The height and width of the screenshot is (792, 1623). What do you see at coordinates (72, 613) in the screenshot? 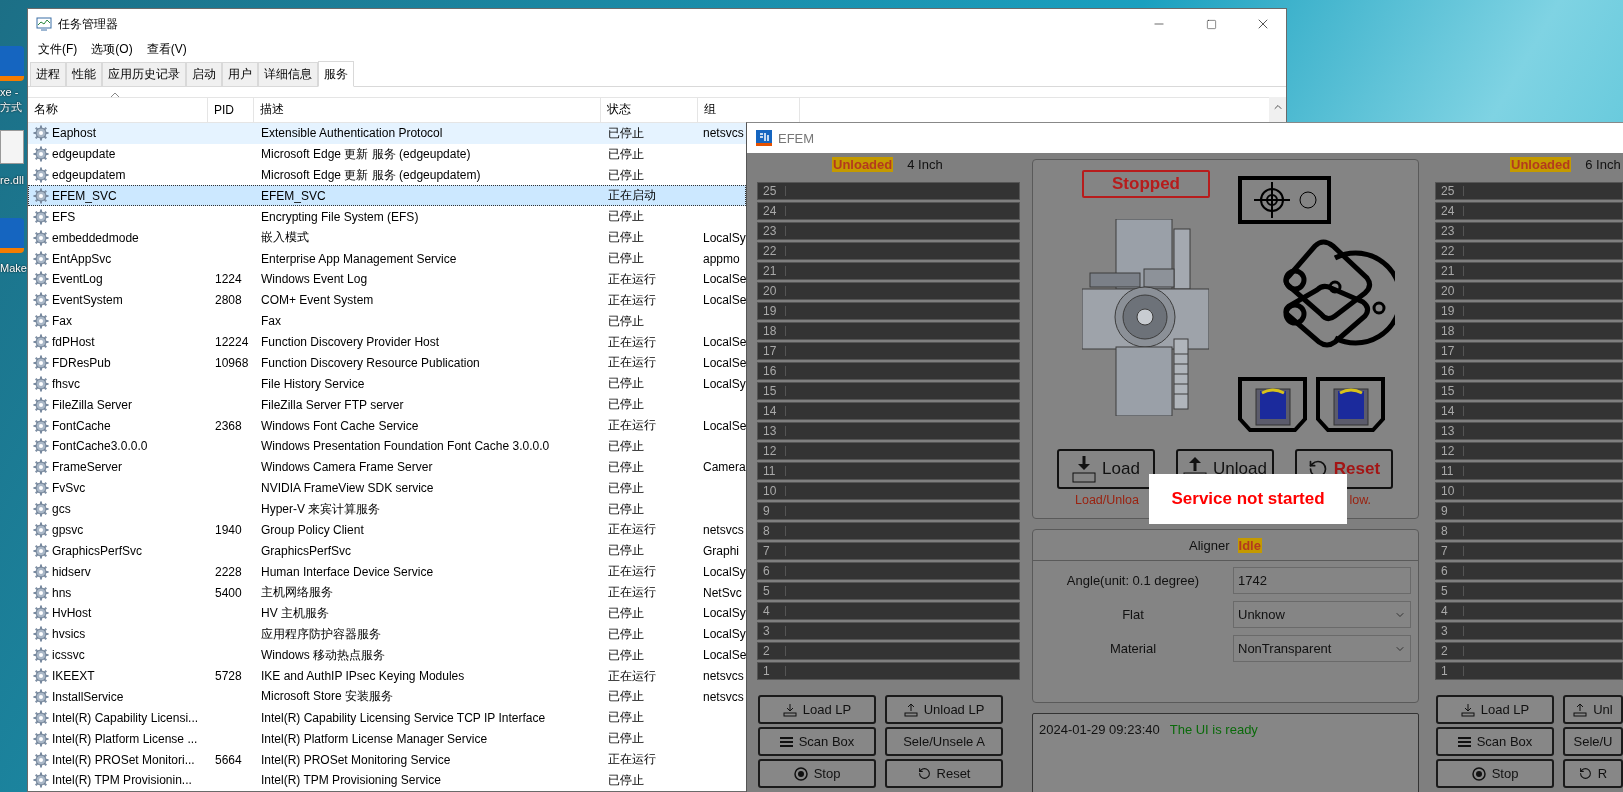
I see `service-name: HvHost` at bounding box center [72, 613].